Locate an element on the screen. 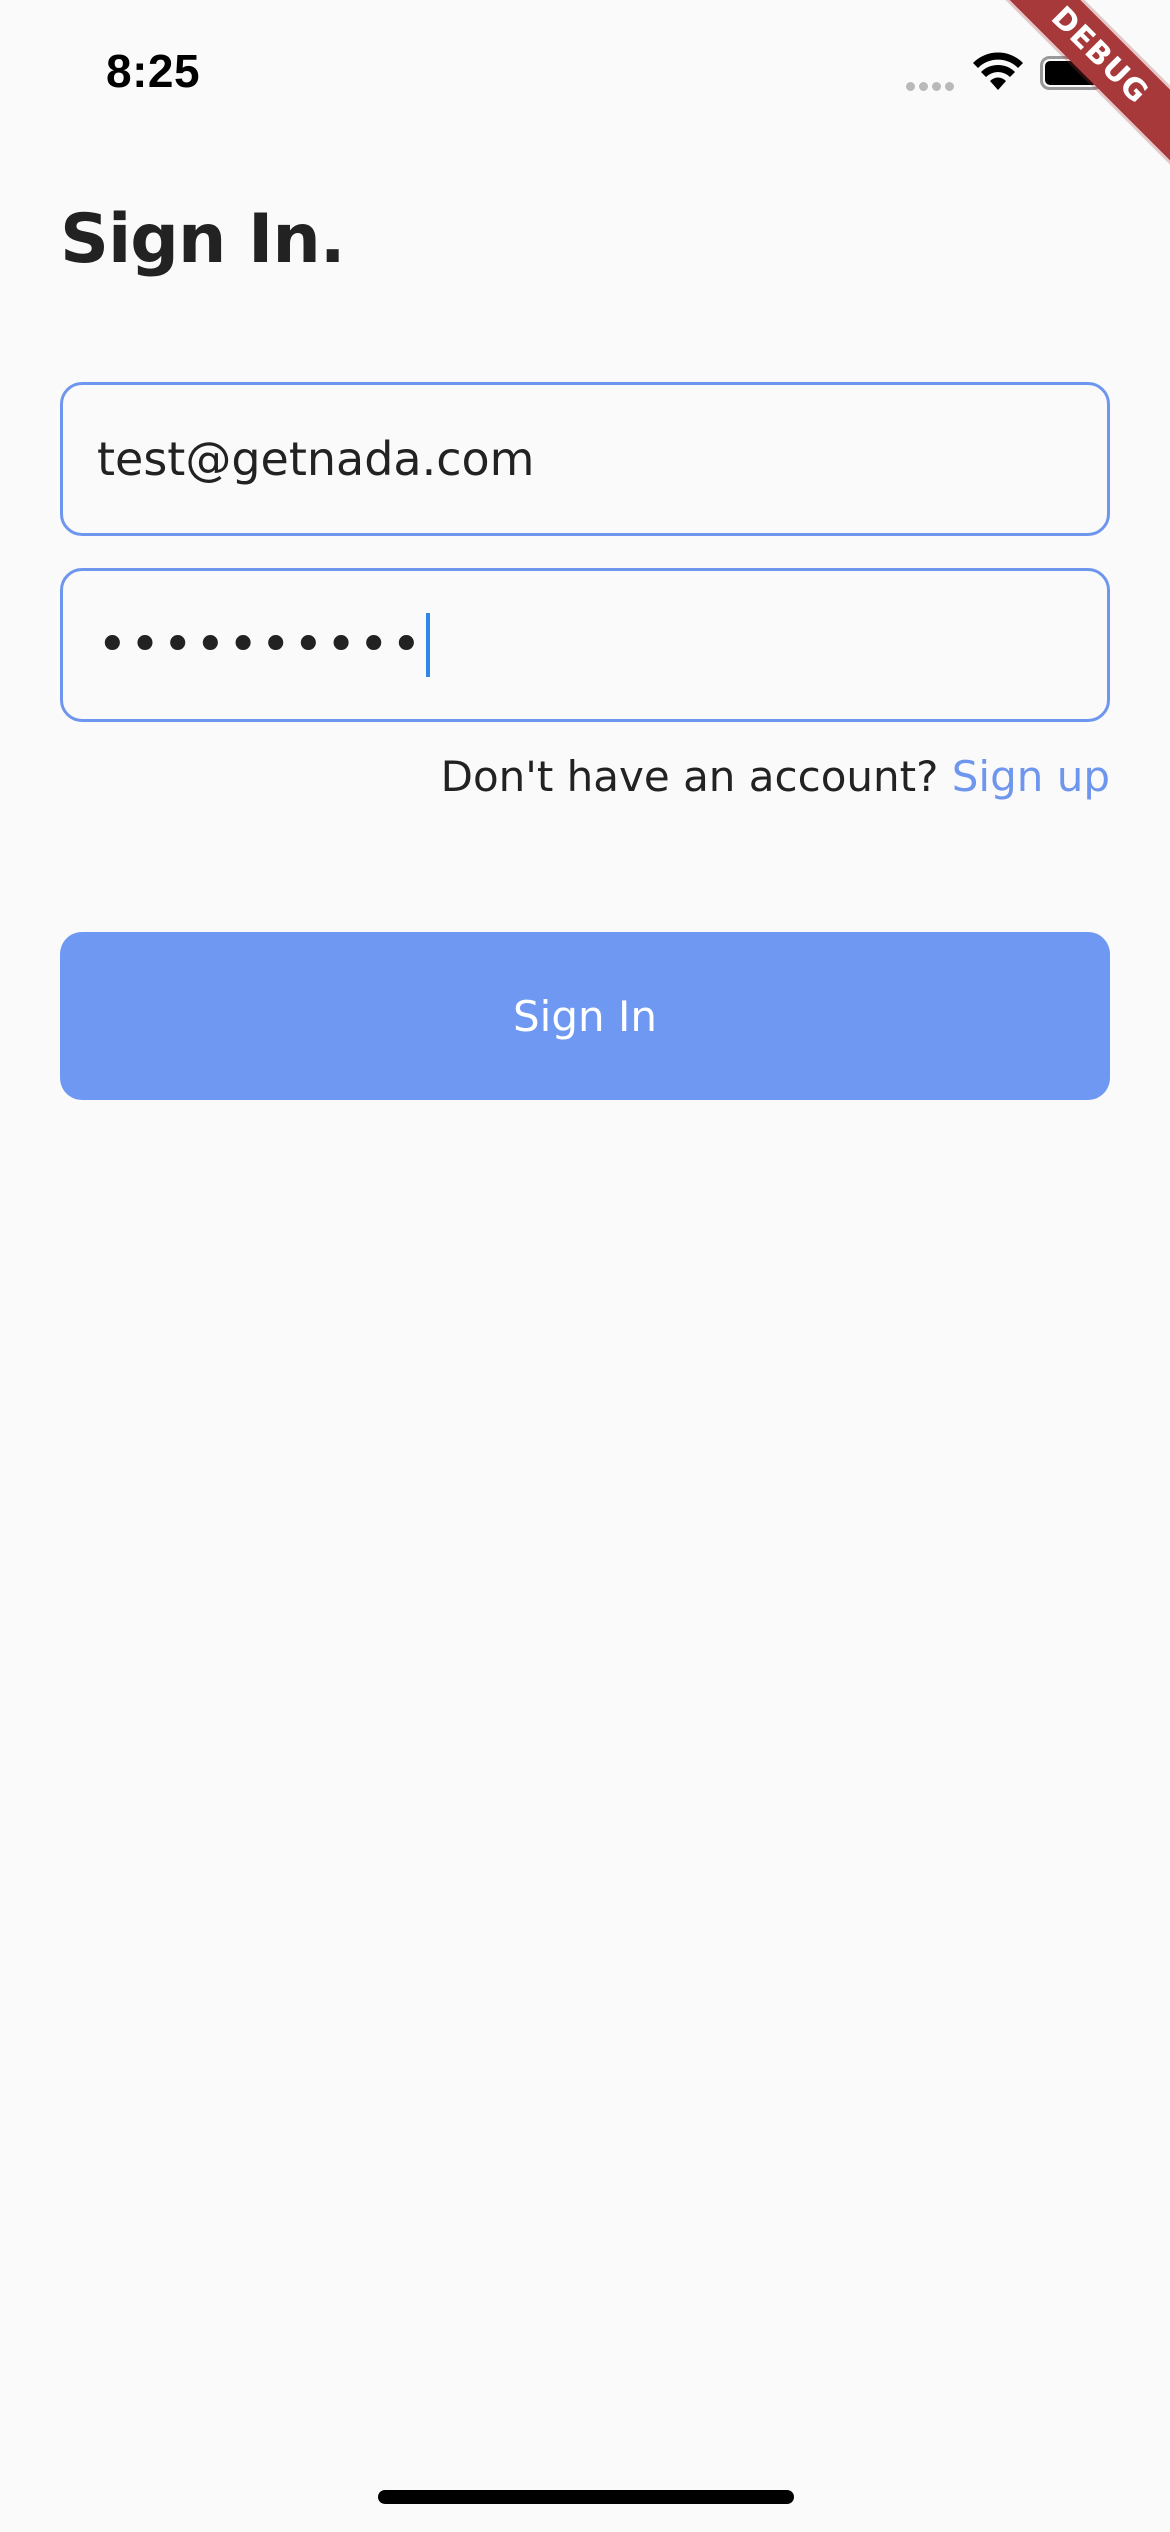 Image resolution: width=1170 pixels, height=2532 pixels. email-field is located at coordinates (585, 459).